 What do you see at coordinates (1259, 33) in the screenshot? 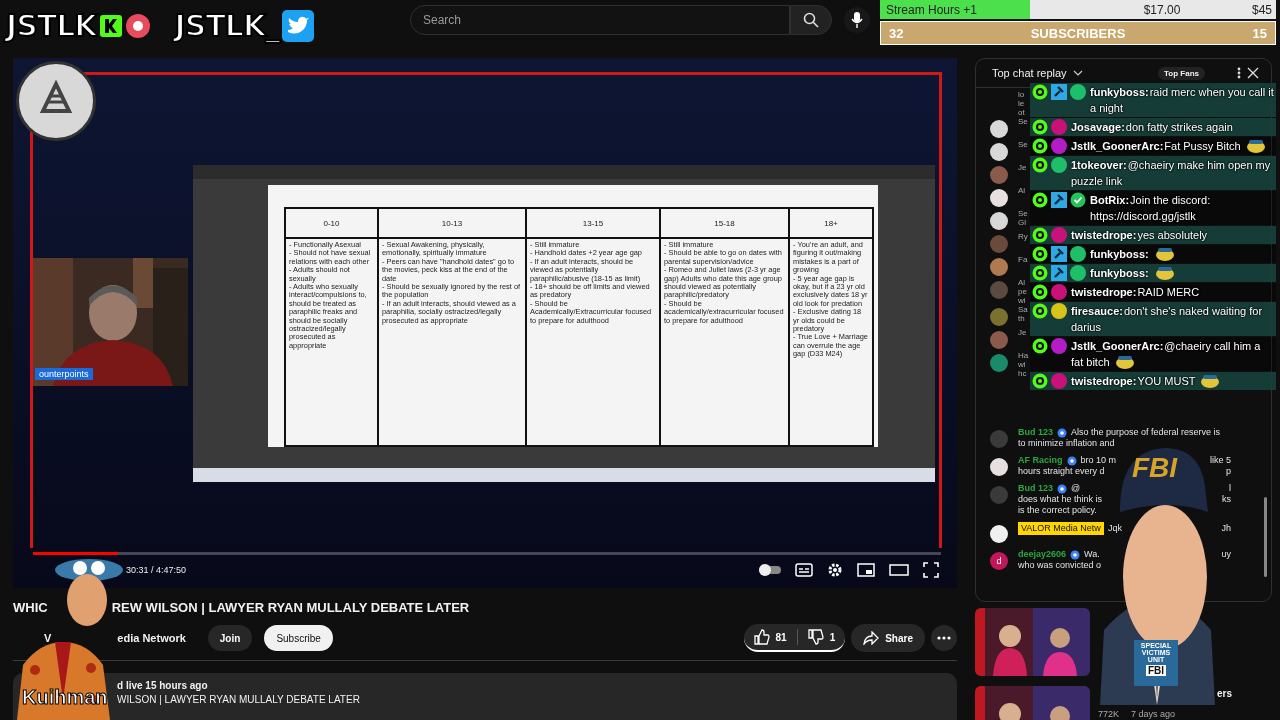
I see `subscriber-goal: 15` at bounding box center [1259, 33].